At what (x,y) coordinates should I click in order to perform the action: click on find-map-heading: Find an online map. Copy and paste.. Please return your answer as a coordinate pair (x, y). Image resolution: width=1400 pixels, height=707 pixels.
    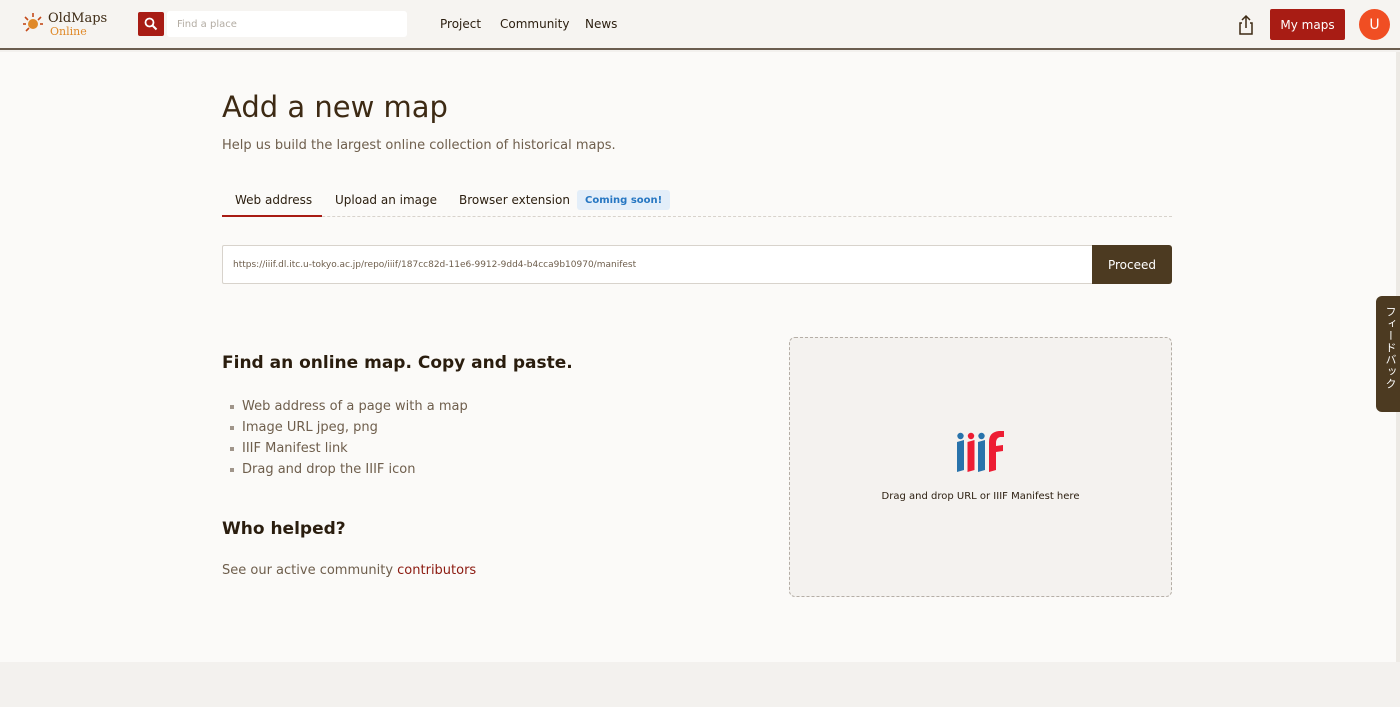
    Looking at the image, I should click on (397, 363).